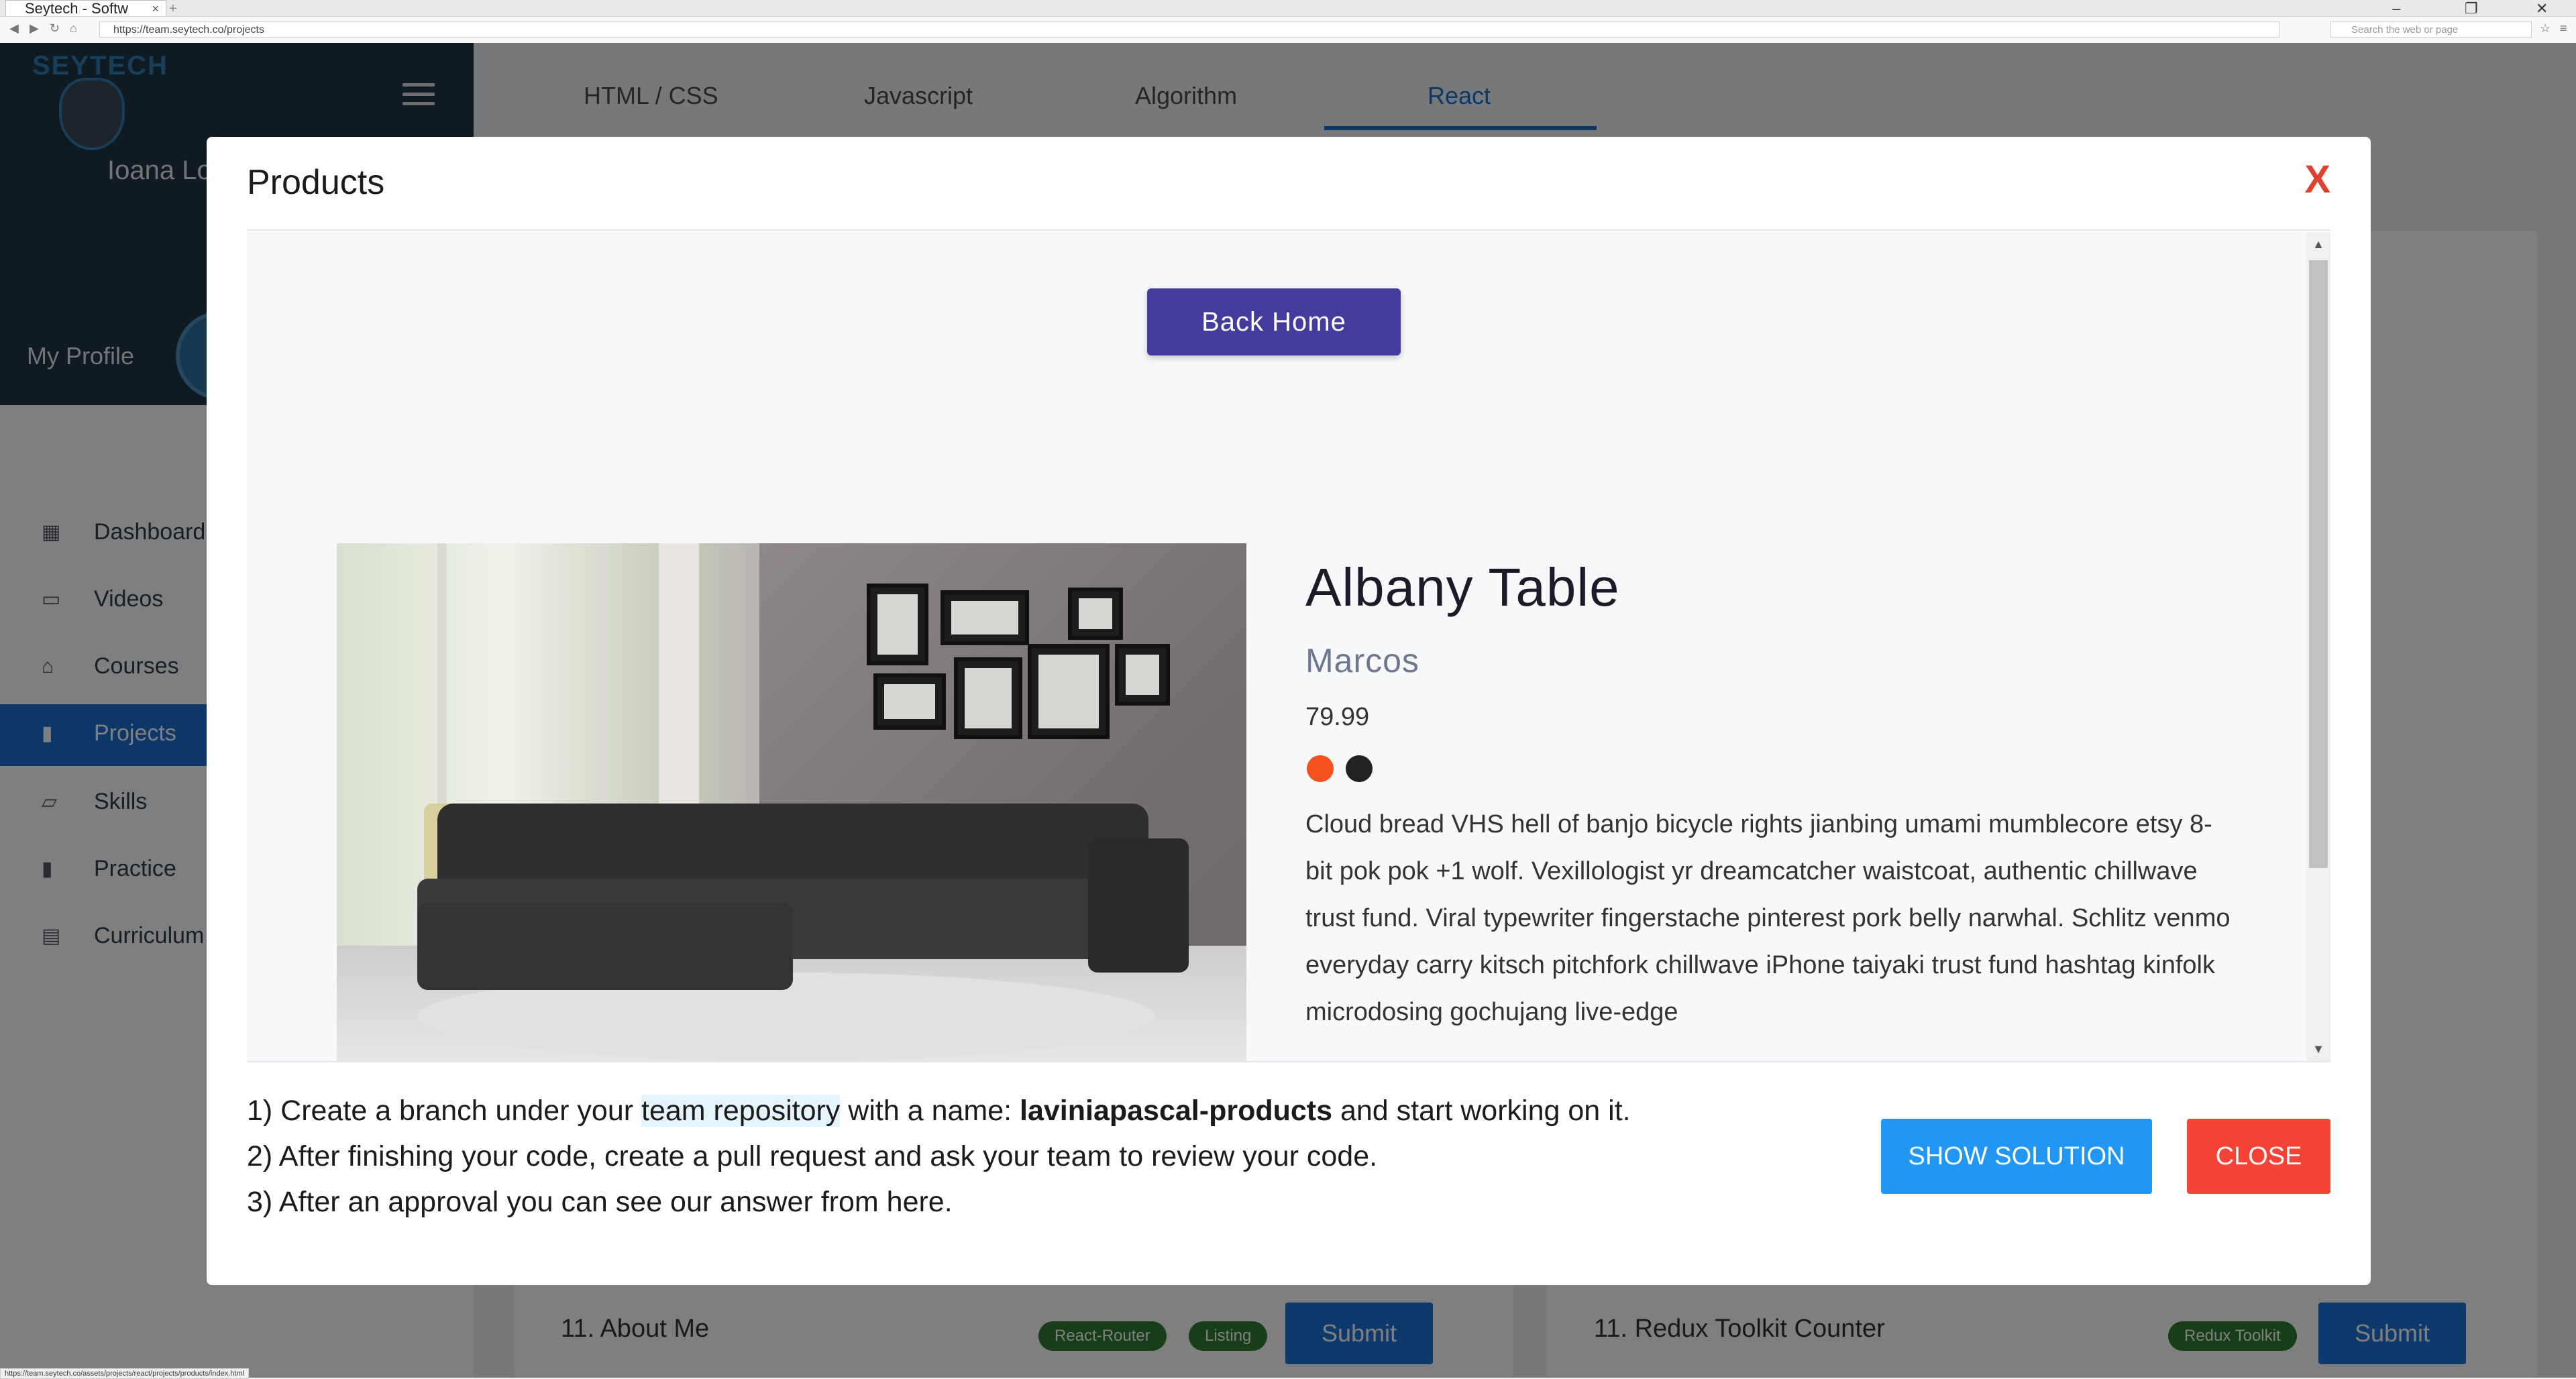 The height and width of the screenshot is (1379, 2576). Describe the element at coordinates (34, 28) in the screenshot. I see `forward-icon: ▶` at that location.